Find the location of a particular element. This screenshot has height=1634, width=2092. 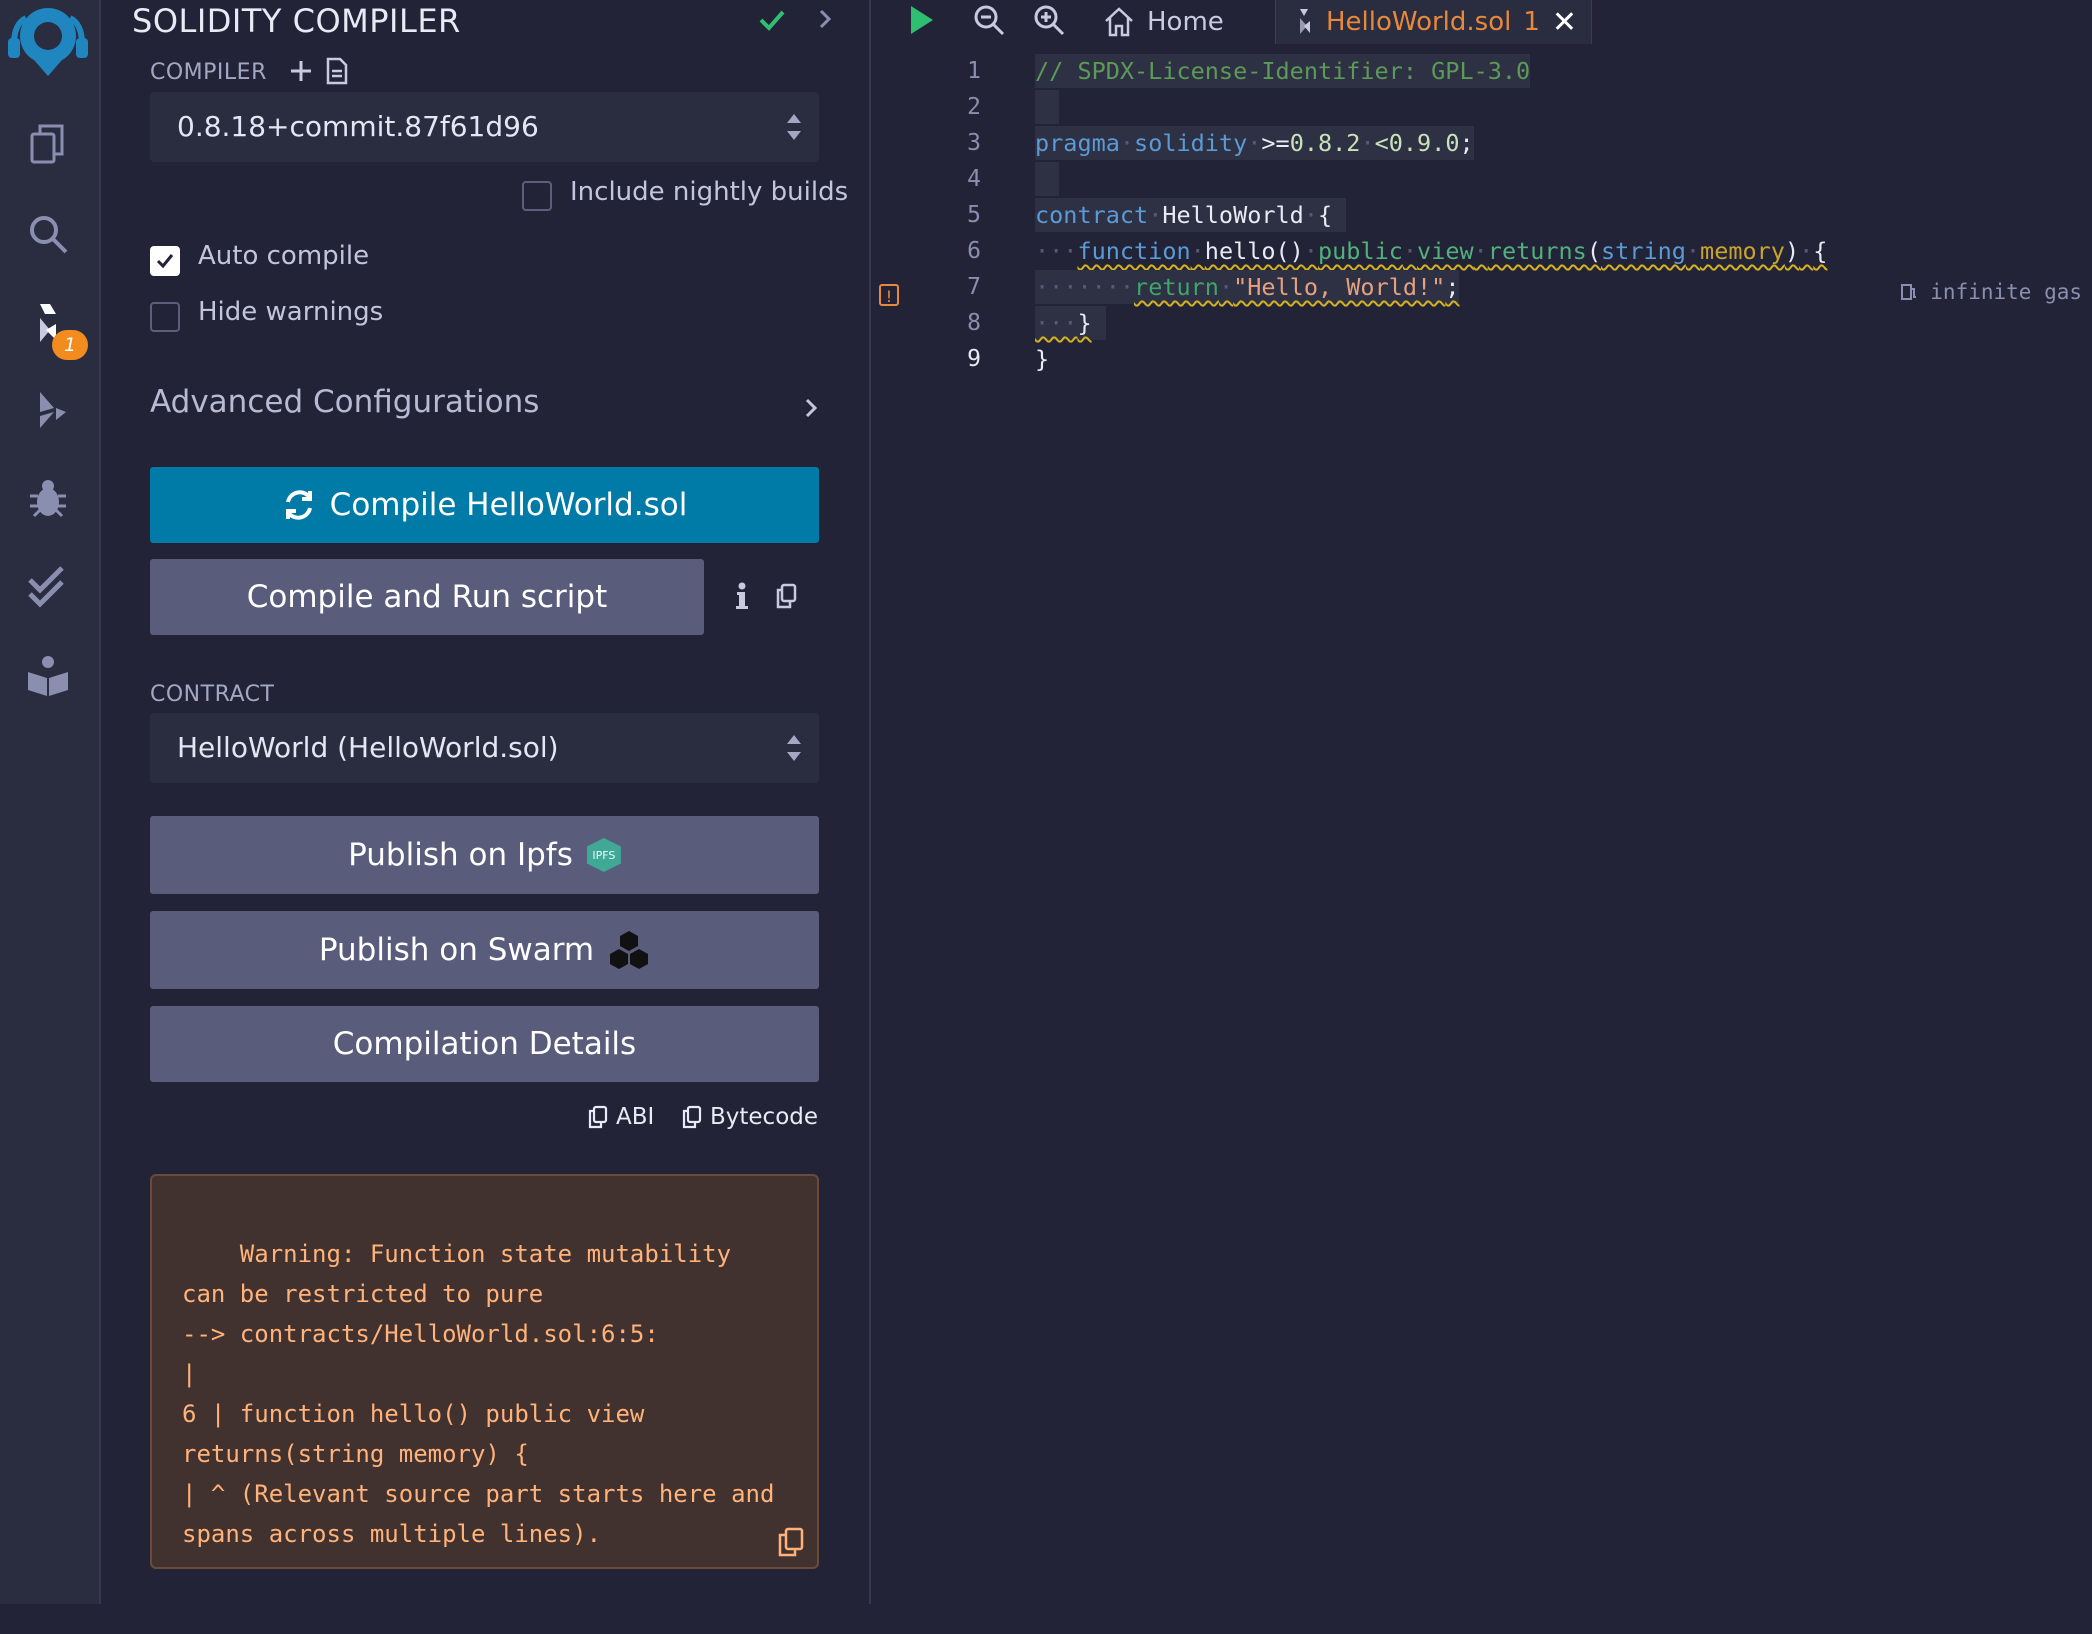

line-number: 8 is located at coordinates (974, 323).